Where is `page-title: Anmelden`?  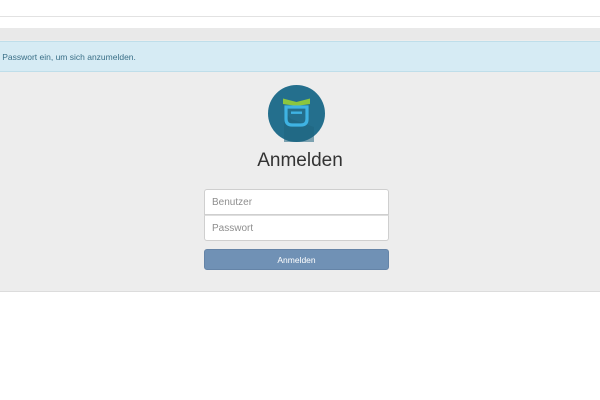
page-title: Anmelden is located at coordinates (300, 160).